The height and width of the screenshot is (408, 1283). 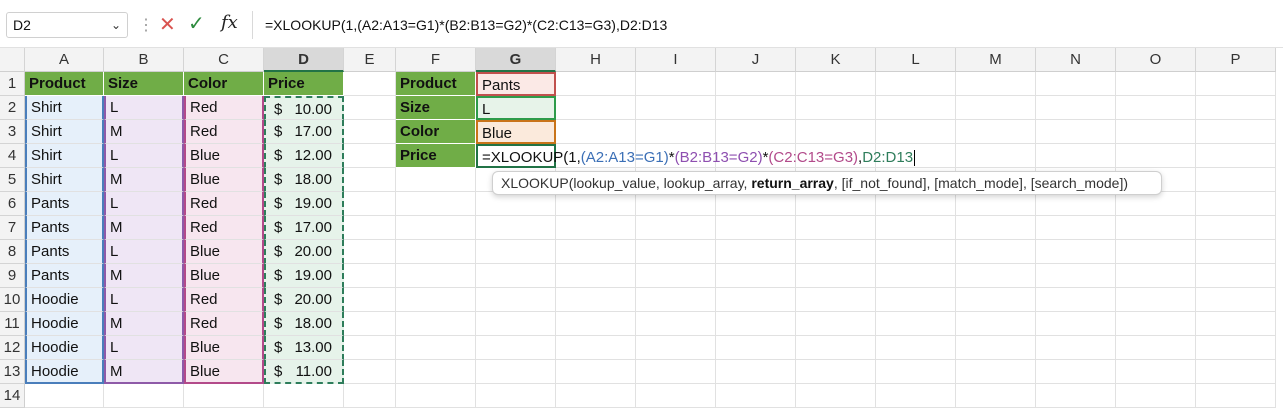 What do you see at coordinates (1156, 372) in the screenshot?
I see `cell-o13` at bounding box center [1156, 372].